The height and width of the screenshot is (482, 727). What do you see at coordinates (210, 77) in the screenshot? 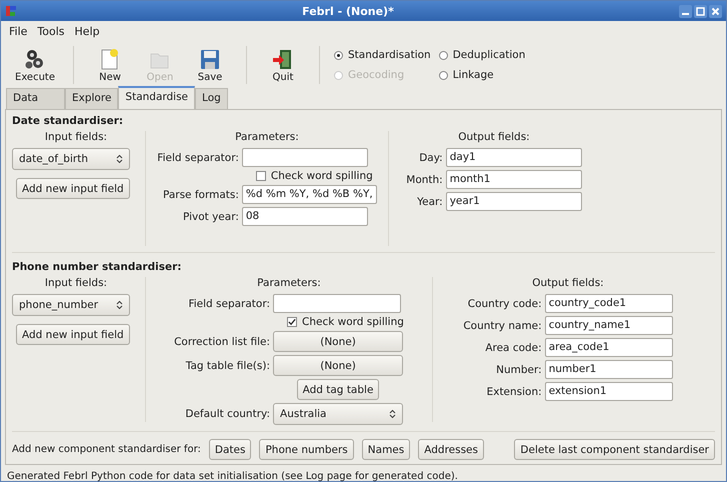
I see `button-label: Save` at bounding box center [210, 77].